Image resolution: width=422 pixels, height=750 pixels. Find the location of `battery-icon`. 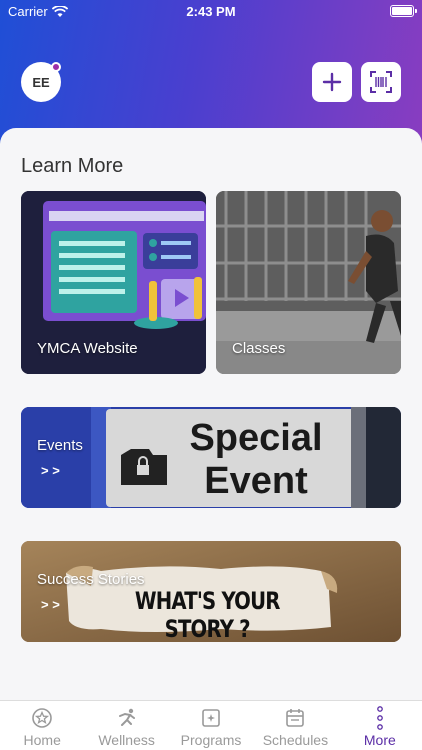

battery-icon is located at coordinates (403, 11).